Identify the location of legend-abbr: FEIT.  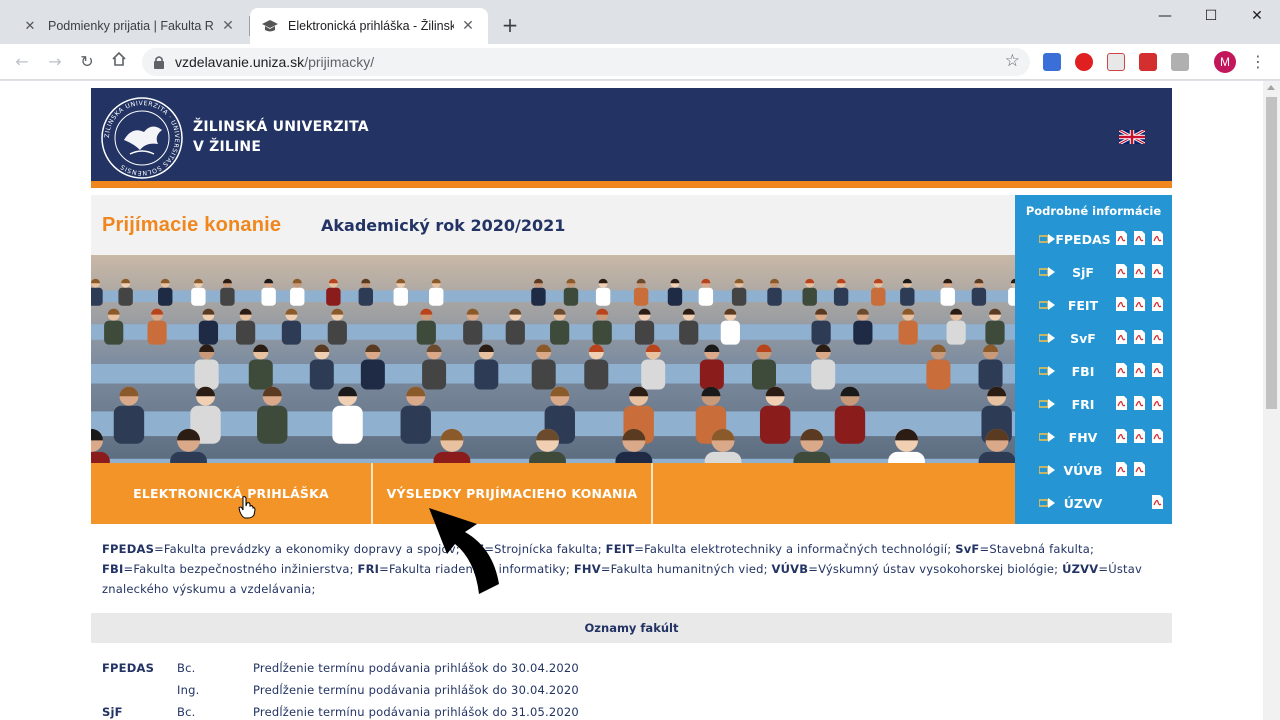
(620, 549).